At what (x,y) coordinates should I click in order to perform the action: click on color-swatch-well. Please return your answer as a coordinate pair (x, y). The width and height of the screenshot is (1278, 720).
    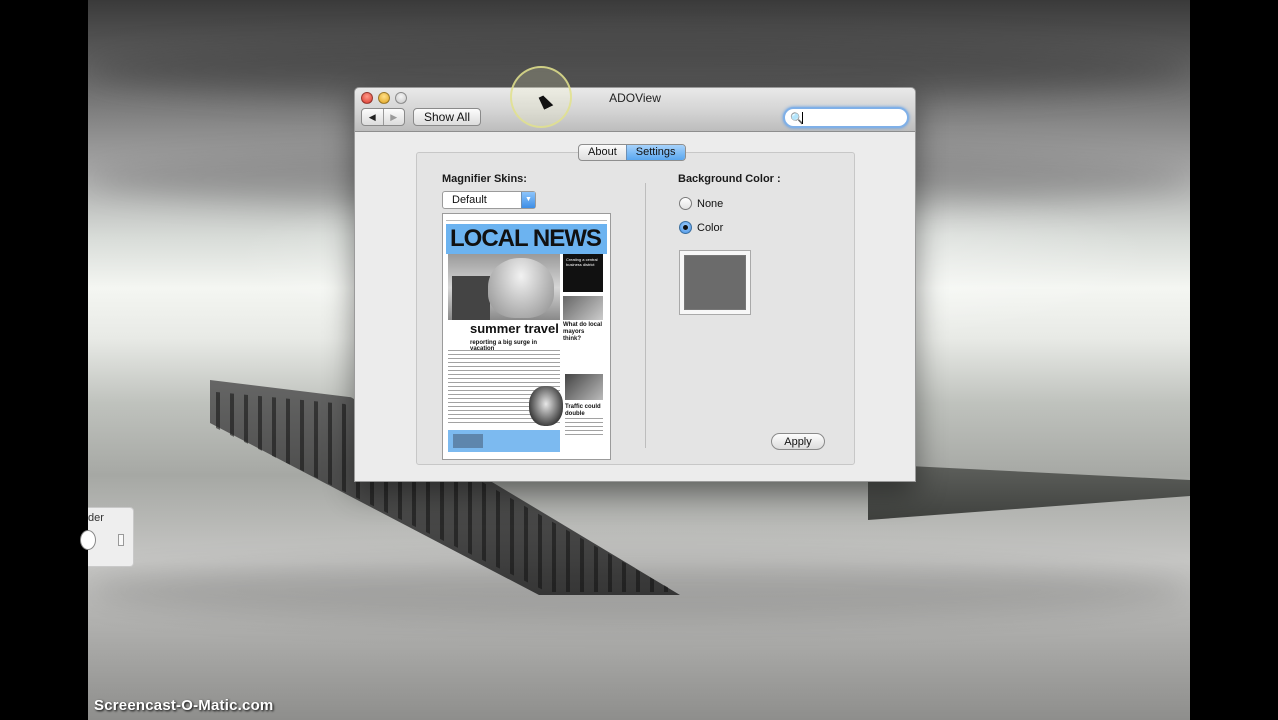
    Looking at the image, I should click on (715, 282).